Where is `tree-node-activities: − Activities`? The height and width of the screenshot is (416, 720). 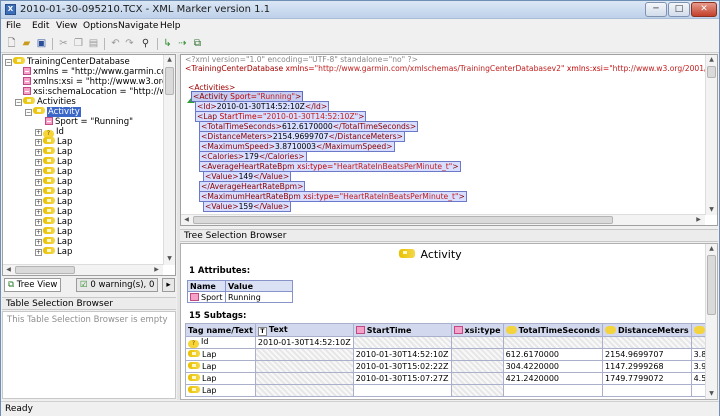 tree-node-activities: − Activities is located at coordinates (45, 102).